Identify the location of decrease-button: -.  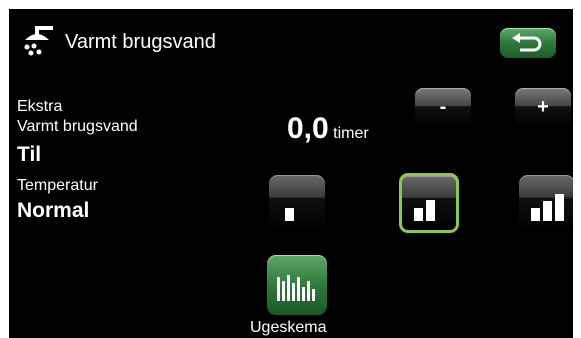
(443, 108).